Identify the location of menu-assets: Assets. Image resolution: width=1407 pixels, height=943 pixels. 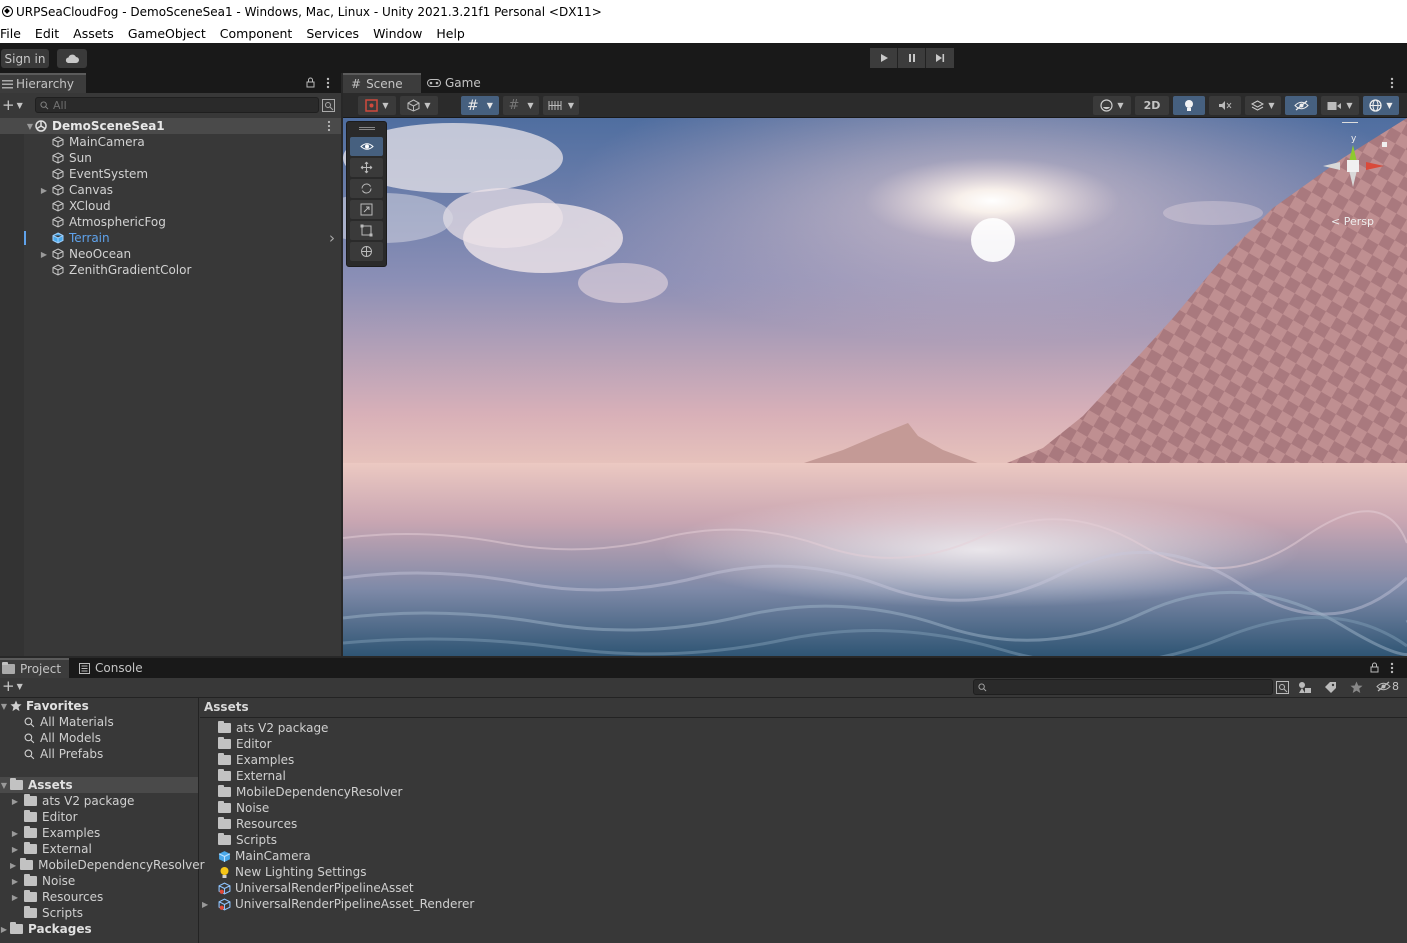
(93, 33).